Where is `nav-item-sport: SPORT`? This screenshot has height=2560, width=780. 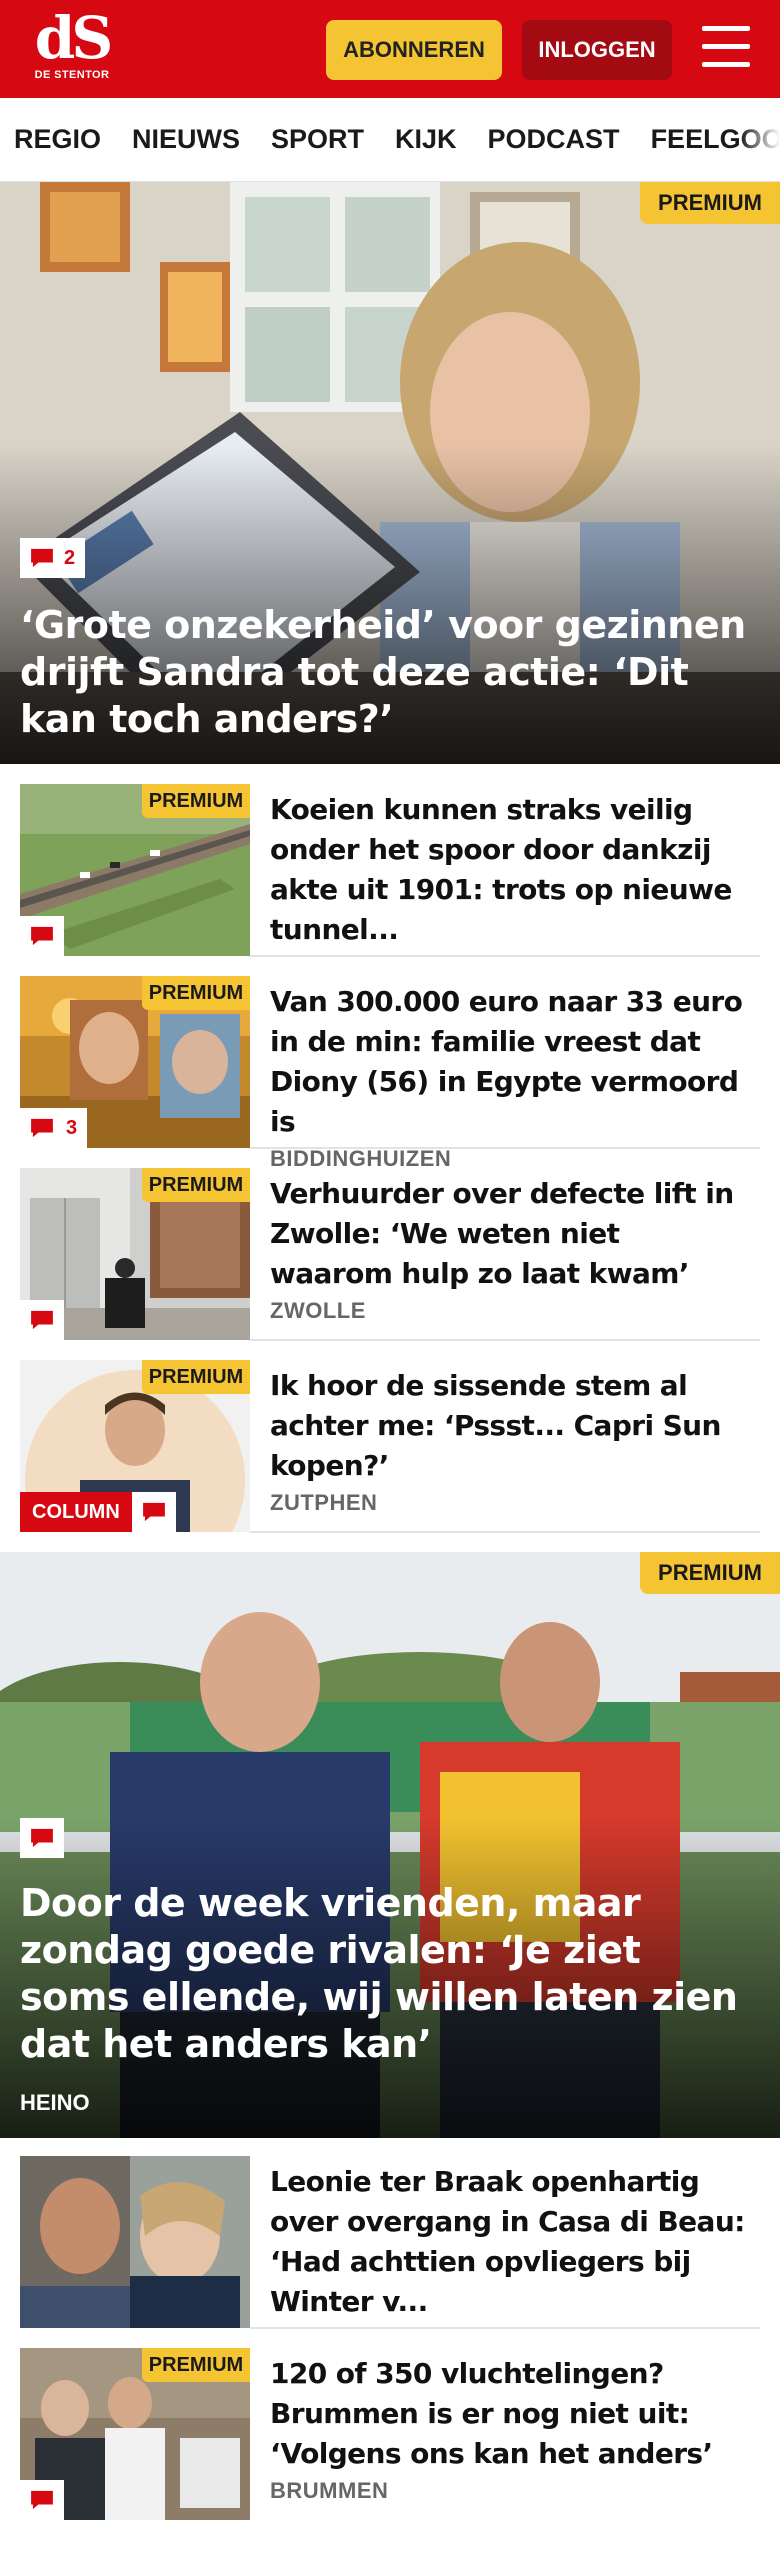
nav-item-sport: SPORT is located at coordinates (317, 139).